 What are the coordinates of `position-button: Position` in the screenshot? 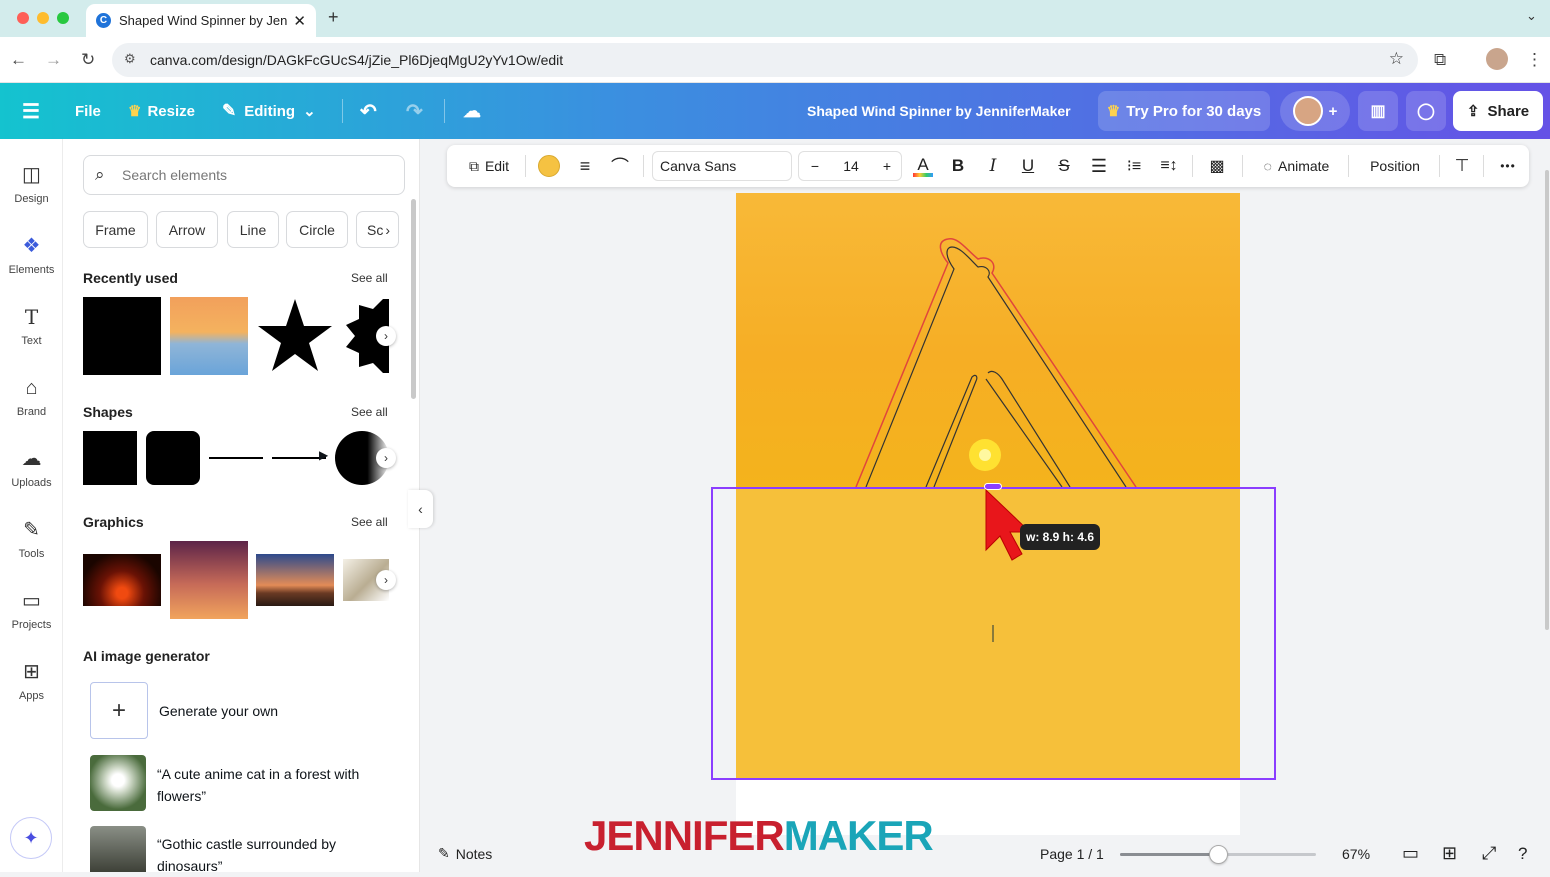 It's located at (1395, 166).